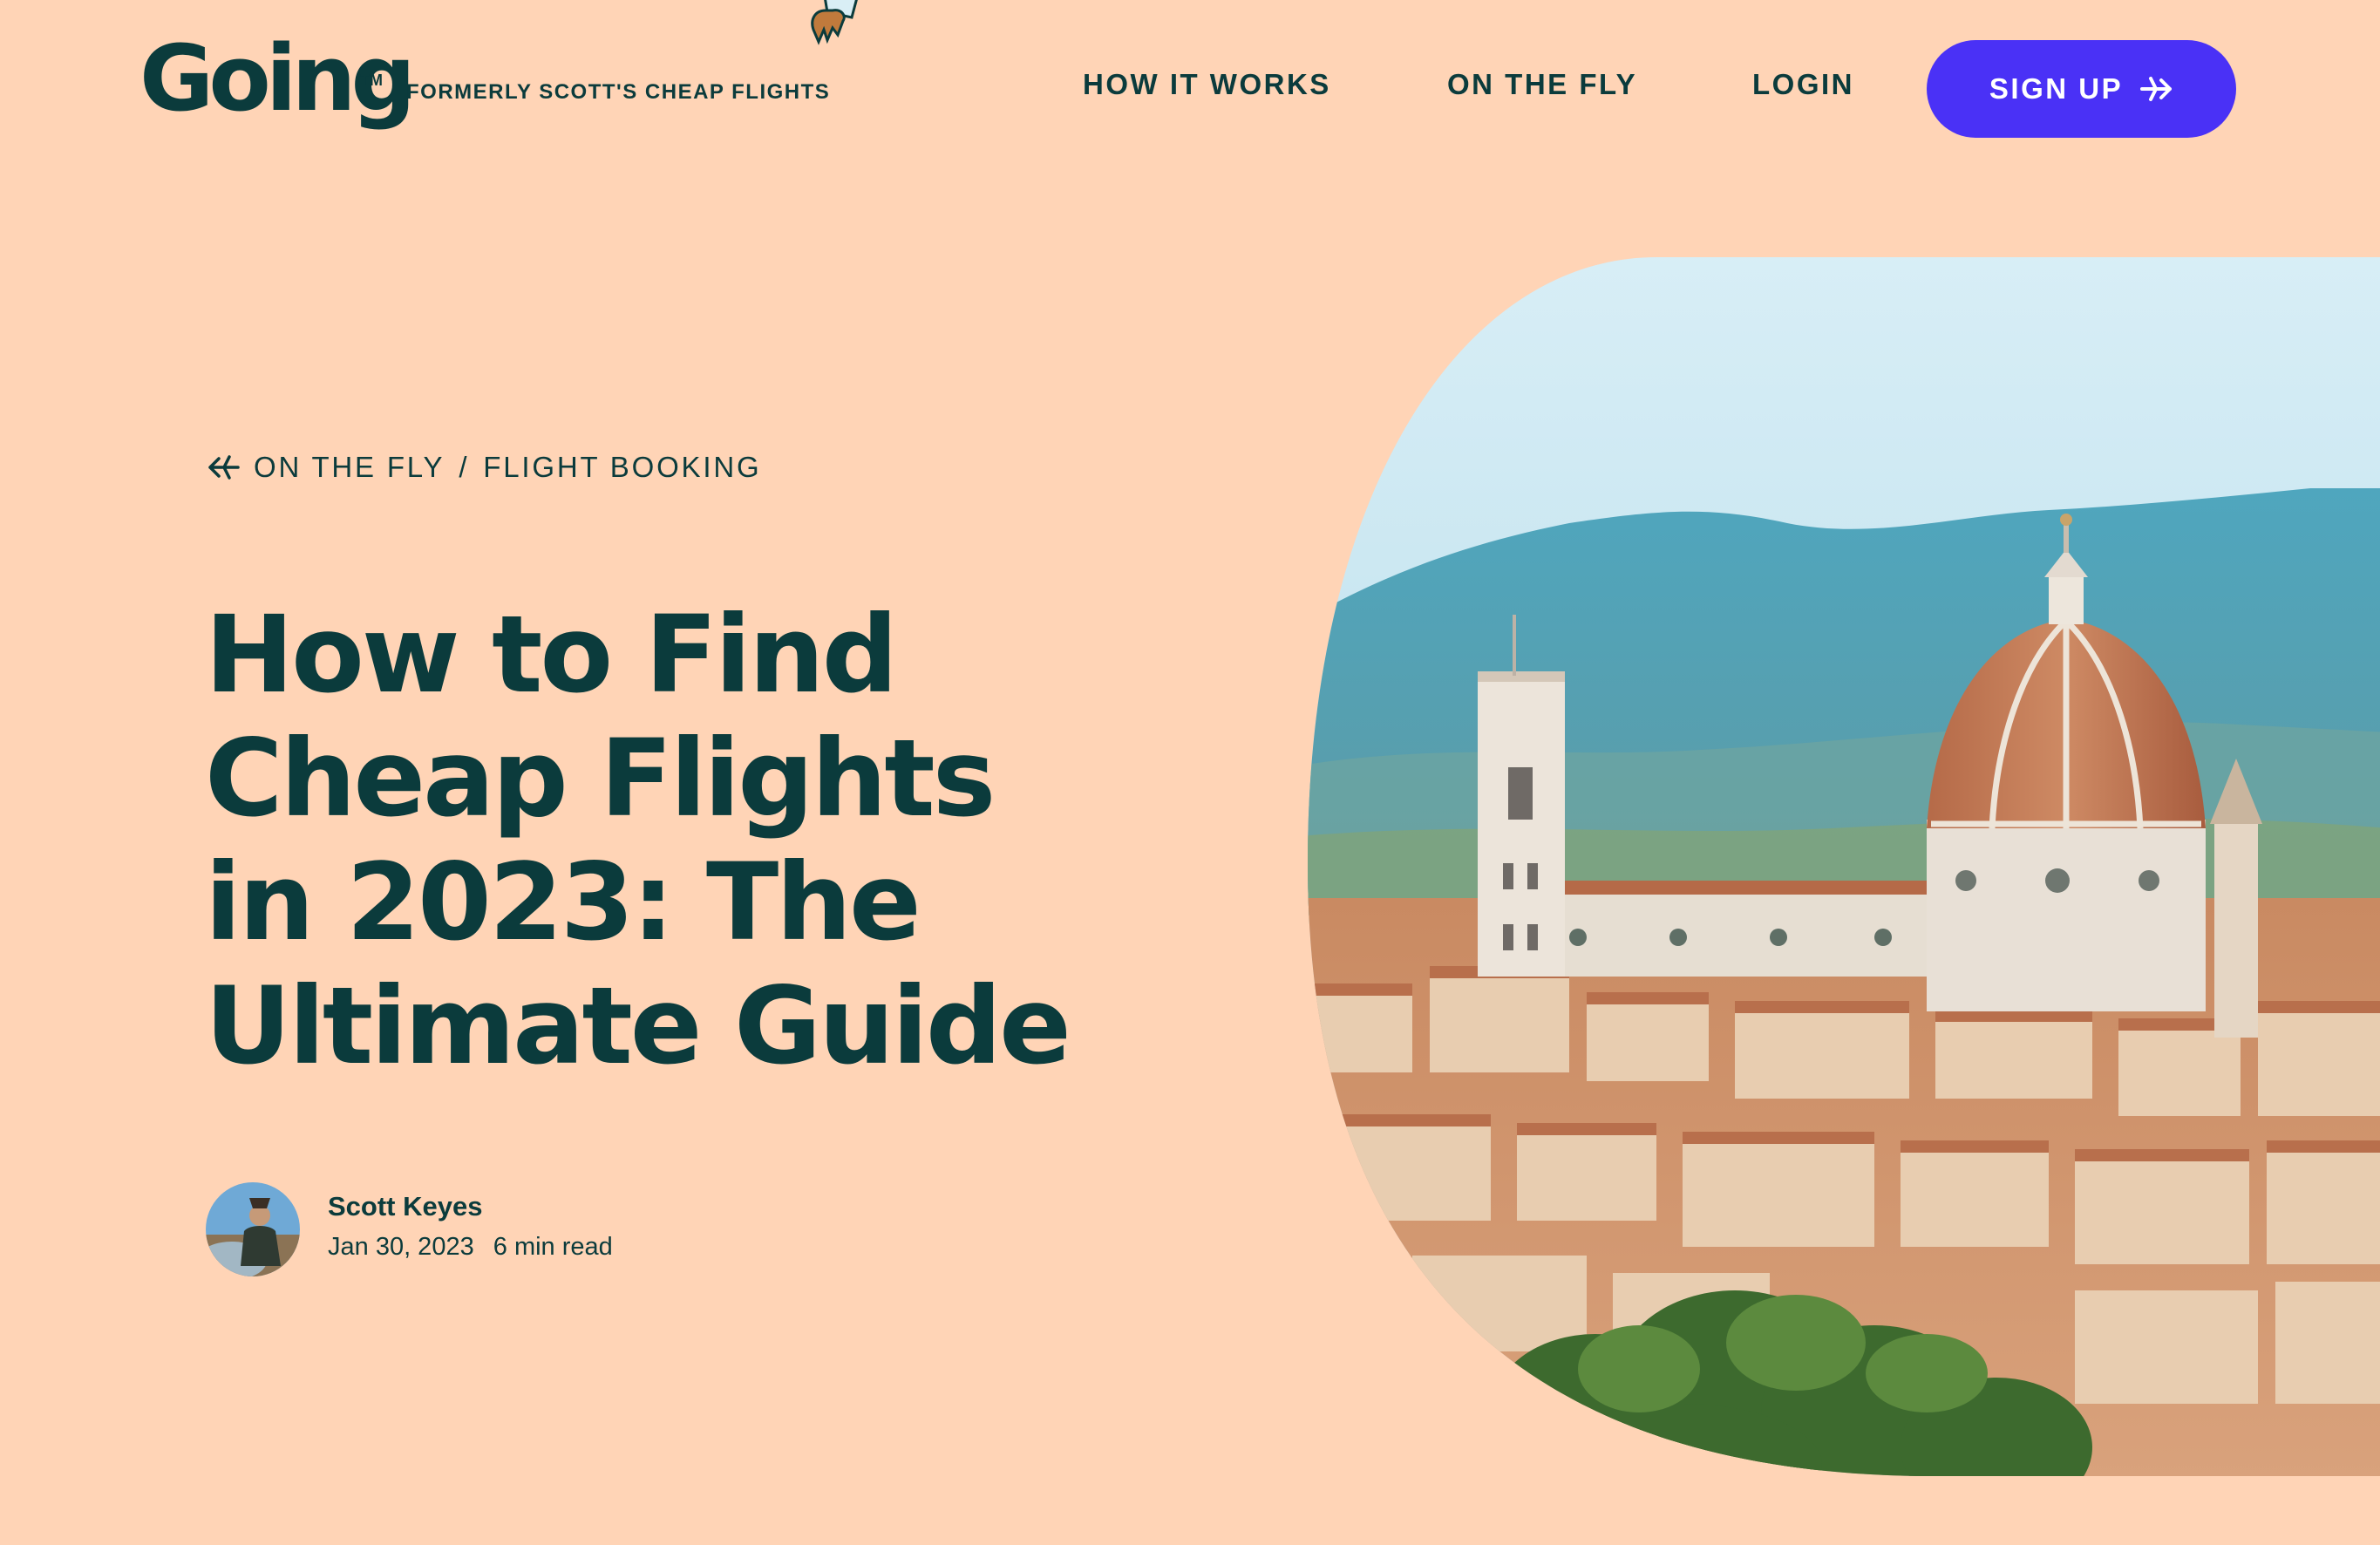 This screenshot has width=2380, height=1545. I want to click on nav-on-the-fly: ON THE FLY, so click(1542, 84).